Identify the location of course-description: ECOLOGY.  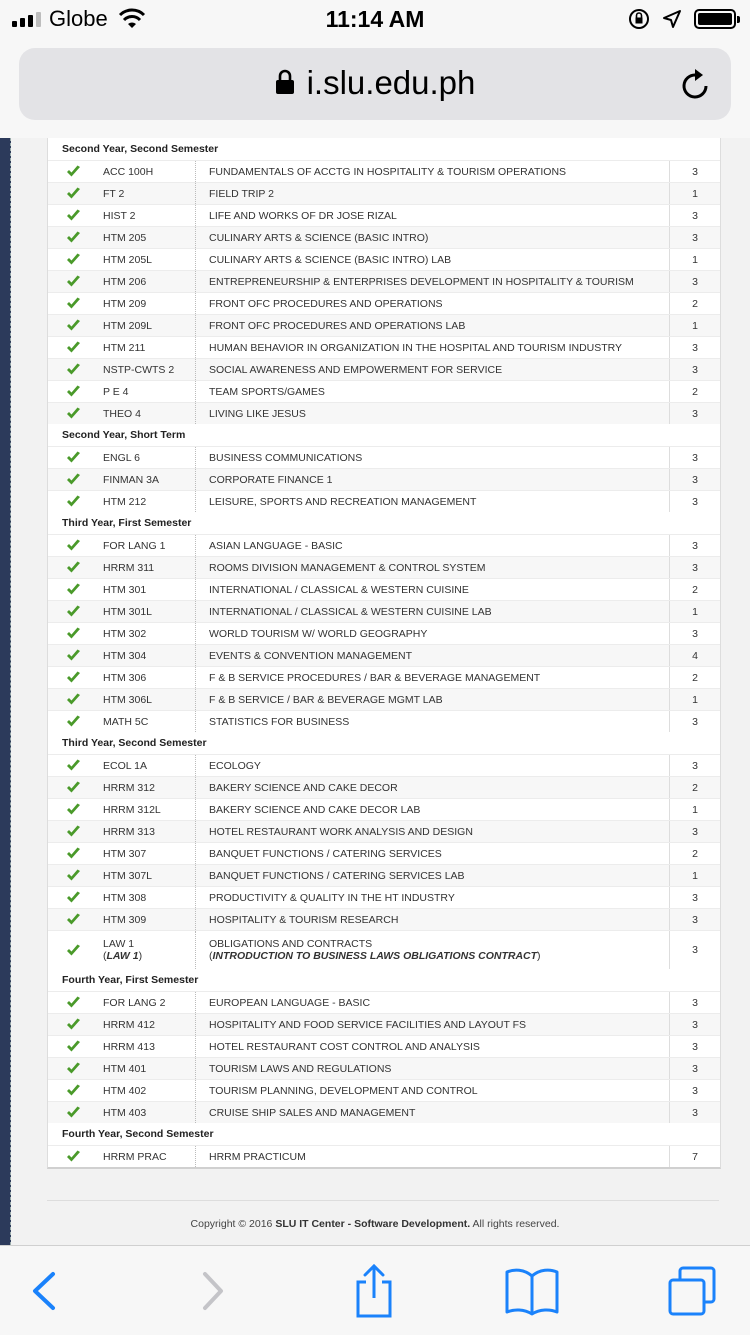
(235, 765).